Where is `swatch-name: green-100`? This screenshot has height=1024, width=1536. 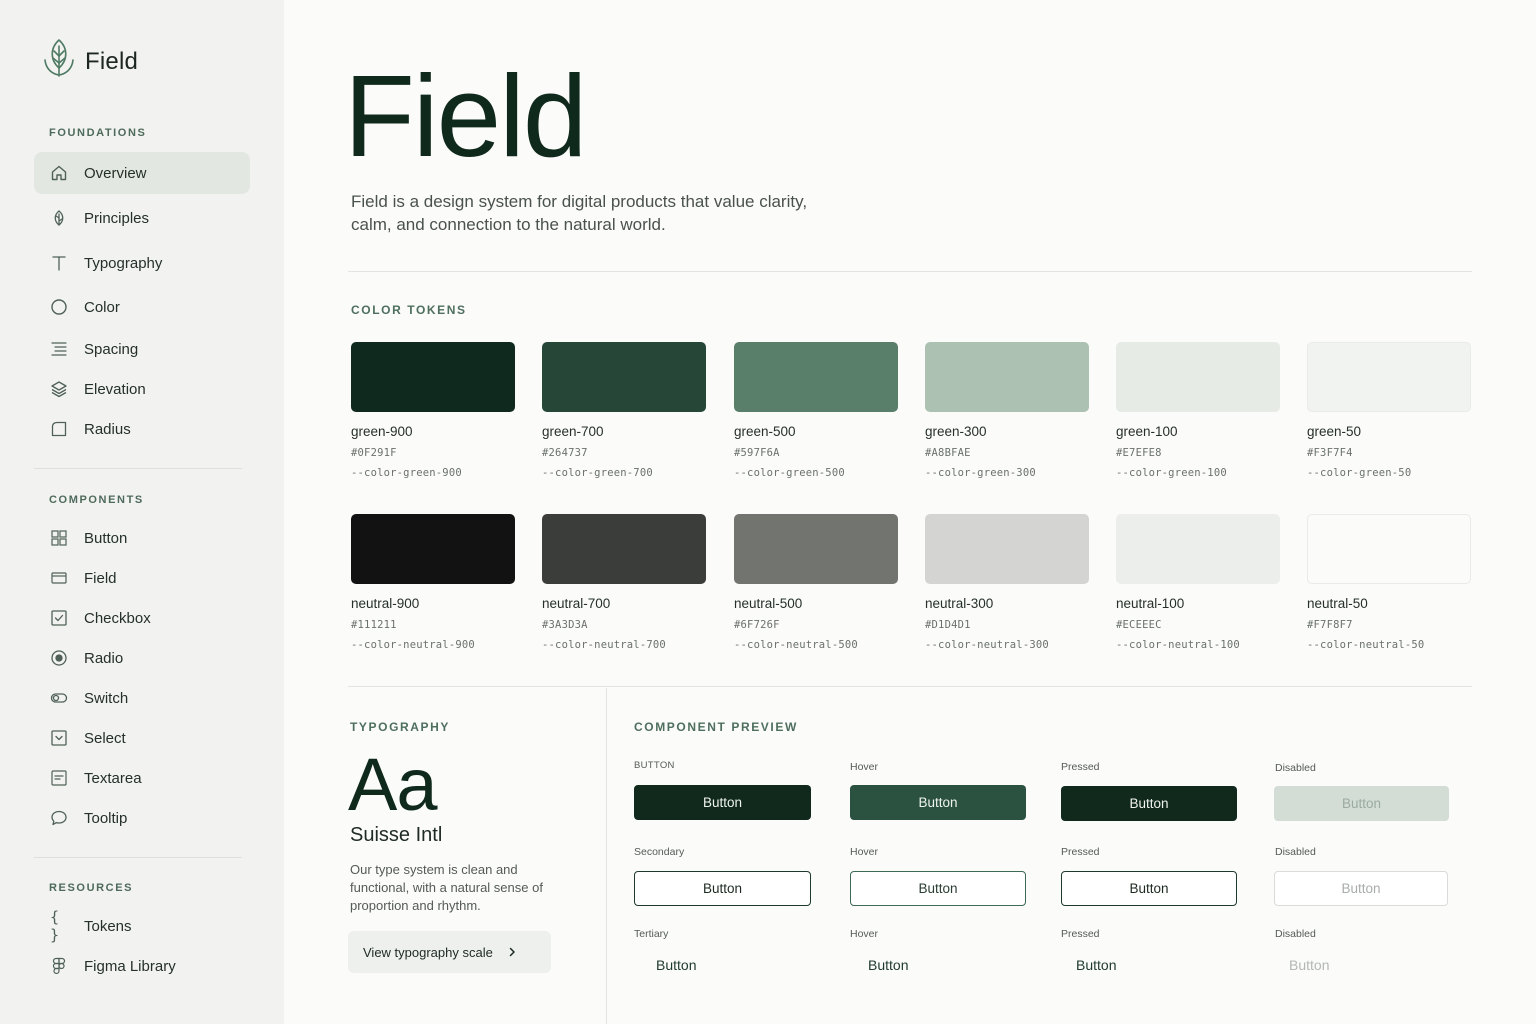 swatch-name: green-100 is located at coordinates (1147, 431).